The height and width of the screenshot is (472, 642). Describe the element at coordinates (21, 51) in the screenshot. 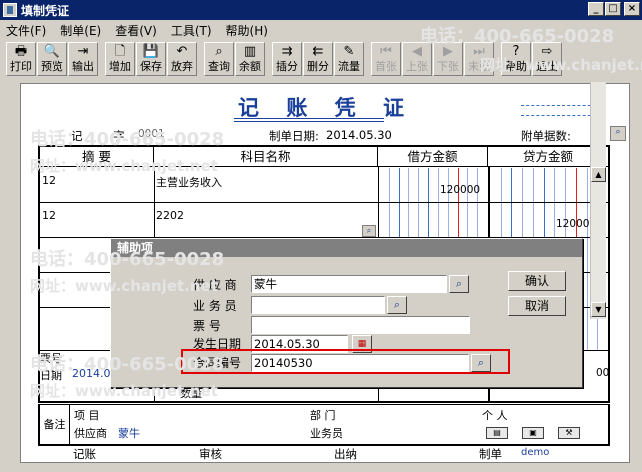

I see `printer-icon: 🖶` at that location.